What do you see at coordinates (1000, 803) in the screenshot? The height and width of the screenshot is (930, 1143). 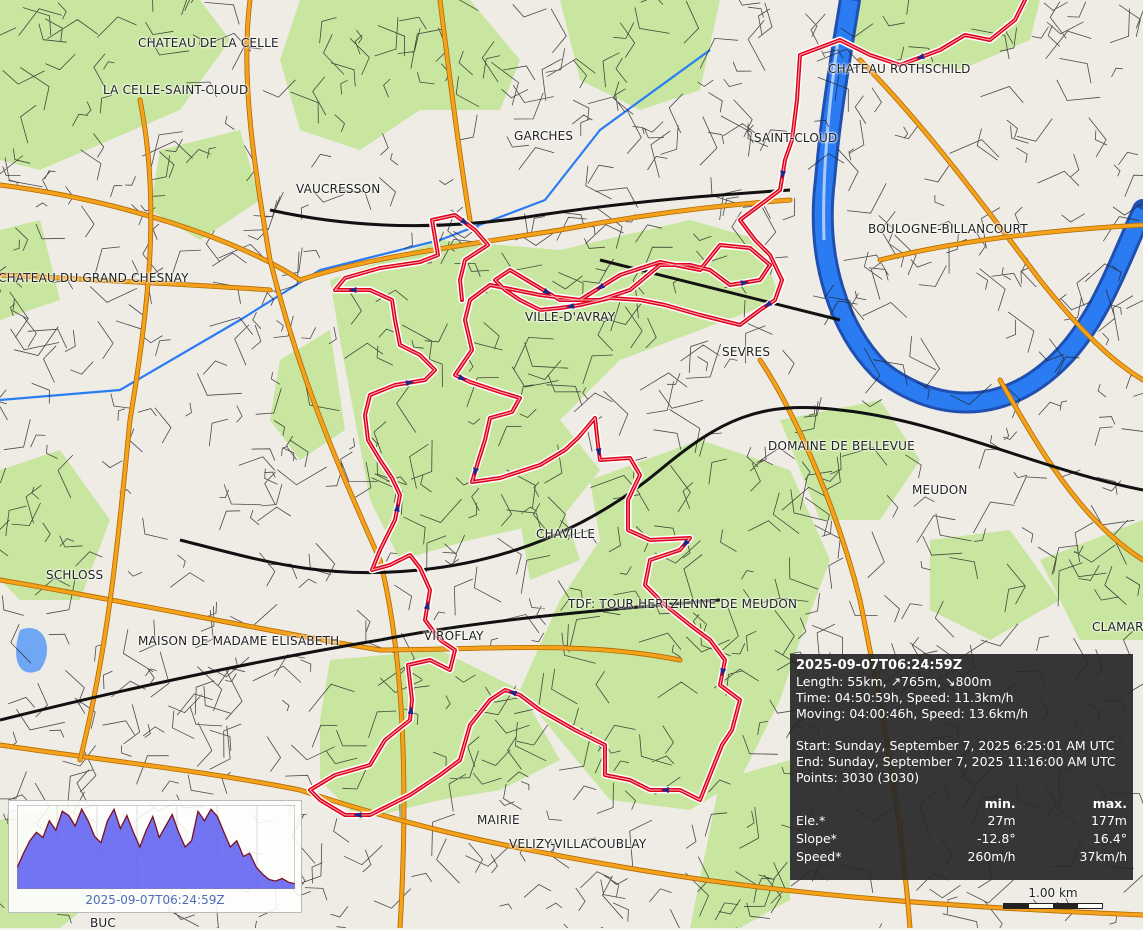 I see `stats-header-min: min.` at bounding box center [1000, 803].